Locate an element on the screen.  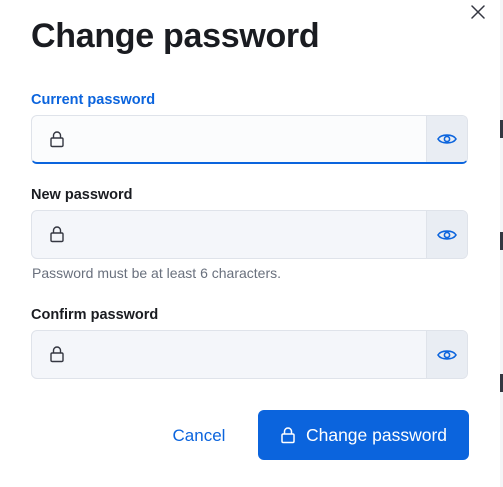
change-password-button: Change password is located at coordinates (363, 435).